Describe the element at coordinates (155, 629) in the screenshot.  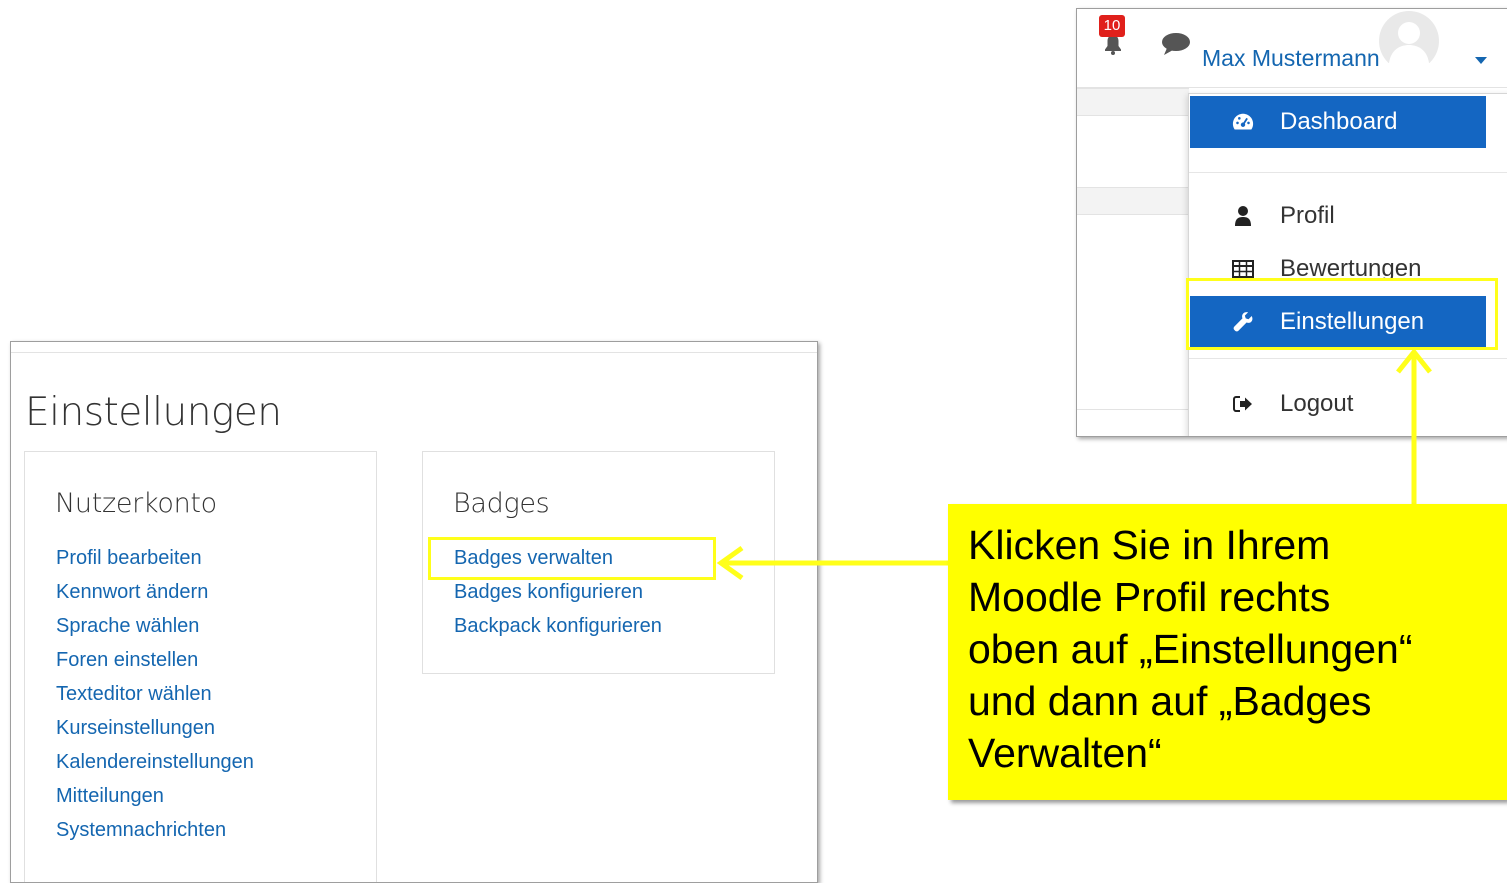
I see `link-sprache-waehlen: Sprache wählen` at that location.